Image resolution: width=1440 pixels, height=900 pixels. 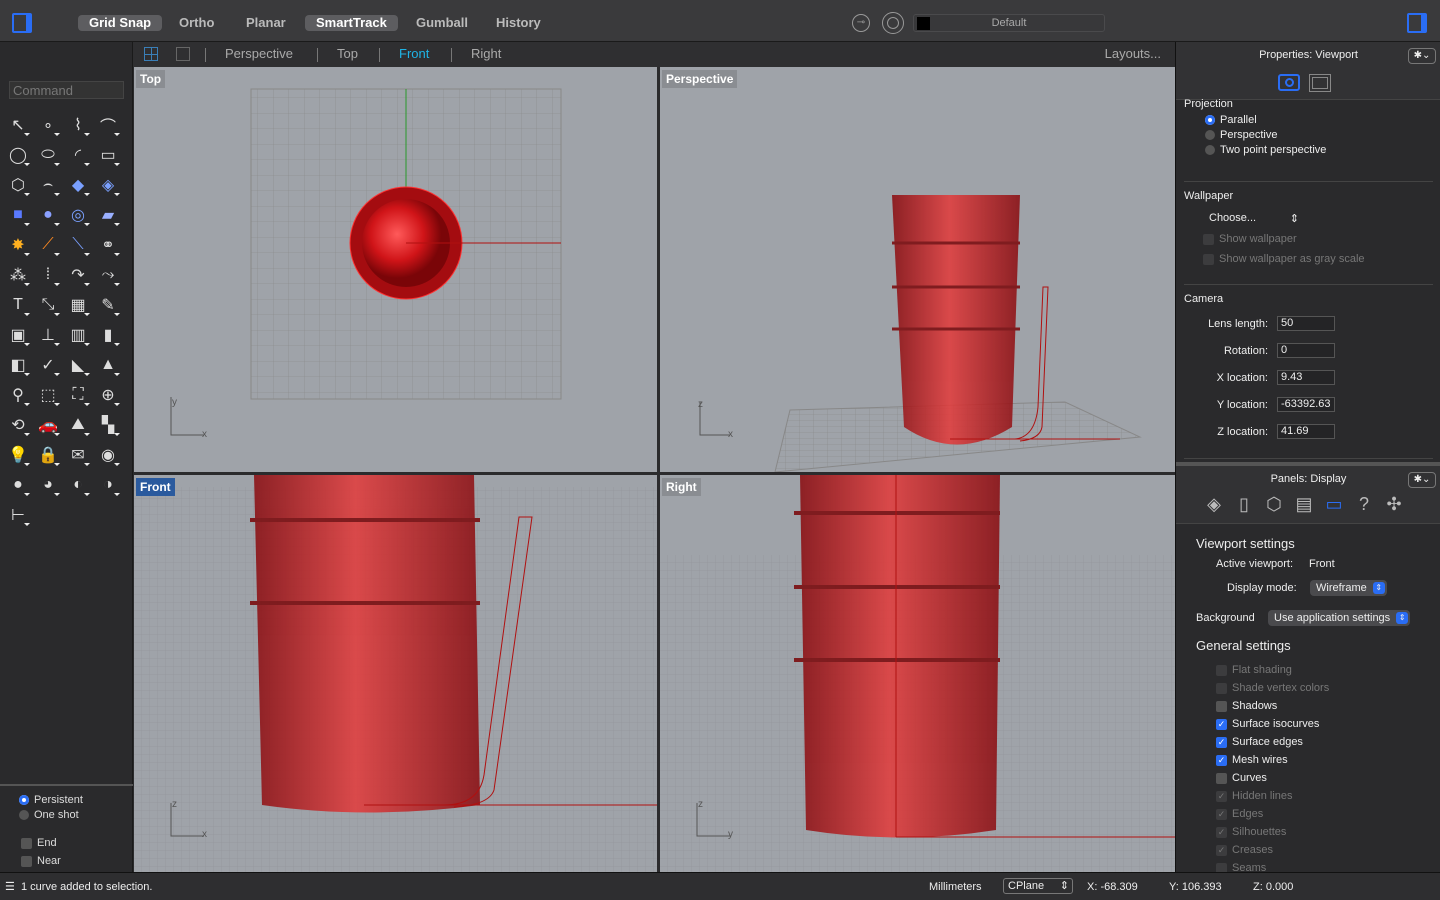 What do you see at coordinates (108, 215) in the screenshot?
I see `plane-icon: ▰` at bounding box center [108, 215].